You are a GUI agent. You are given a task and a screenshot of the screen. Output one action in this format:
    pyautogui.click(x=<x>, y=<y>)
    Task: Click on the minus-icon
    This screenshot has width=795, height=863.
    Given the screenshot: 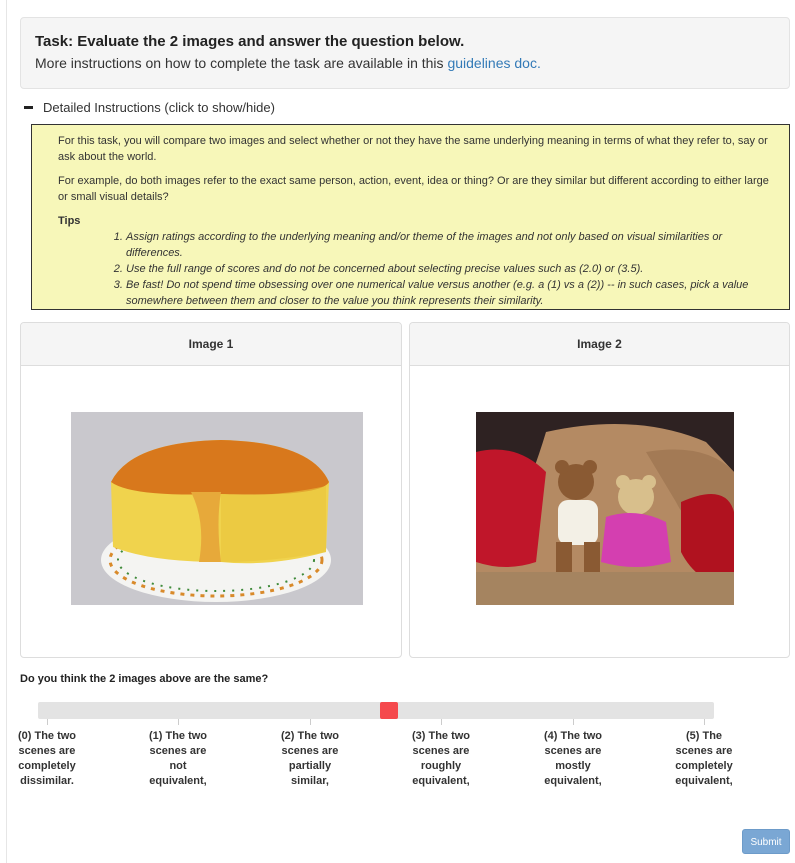 What is the action you would take?
    pyautogui.click(x=28, y=107)
    